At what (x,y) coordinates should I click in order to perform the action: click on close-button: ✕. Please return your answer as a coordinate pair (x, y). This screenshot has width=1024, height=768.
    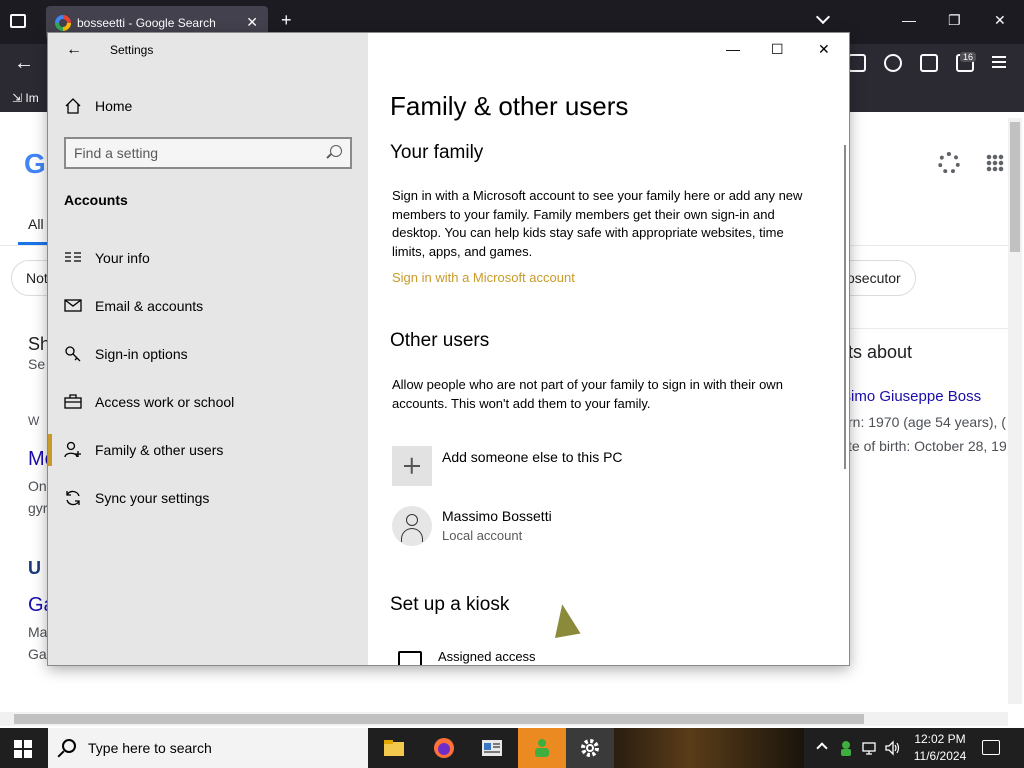
    Looking at the image, I should click on (824, 49).